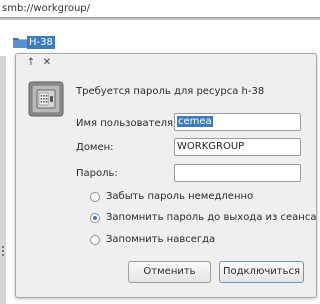  What do you see at coordinates (46, 8) in the screenshot?
I see `location-path: smb://workgroup/` at bounding box center [46, 8].